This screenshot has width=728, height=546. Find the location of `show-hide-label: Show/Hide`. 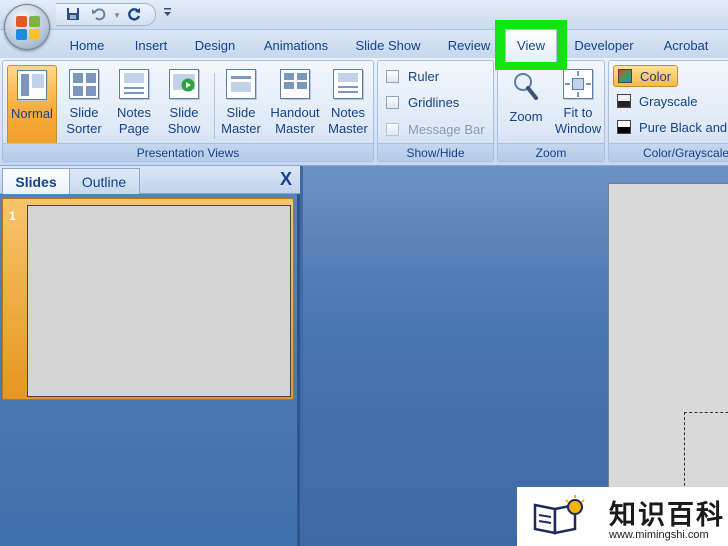

show-hide-label: Show/Hide is located at coordinates (435, 152).